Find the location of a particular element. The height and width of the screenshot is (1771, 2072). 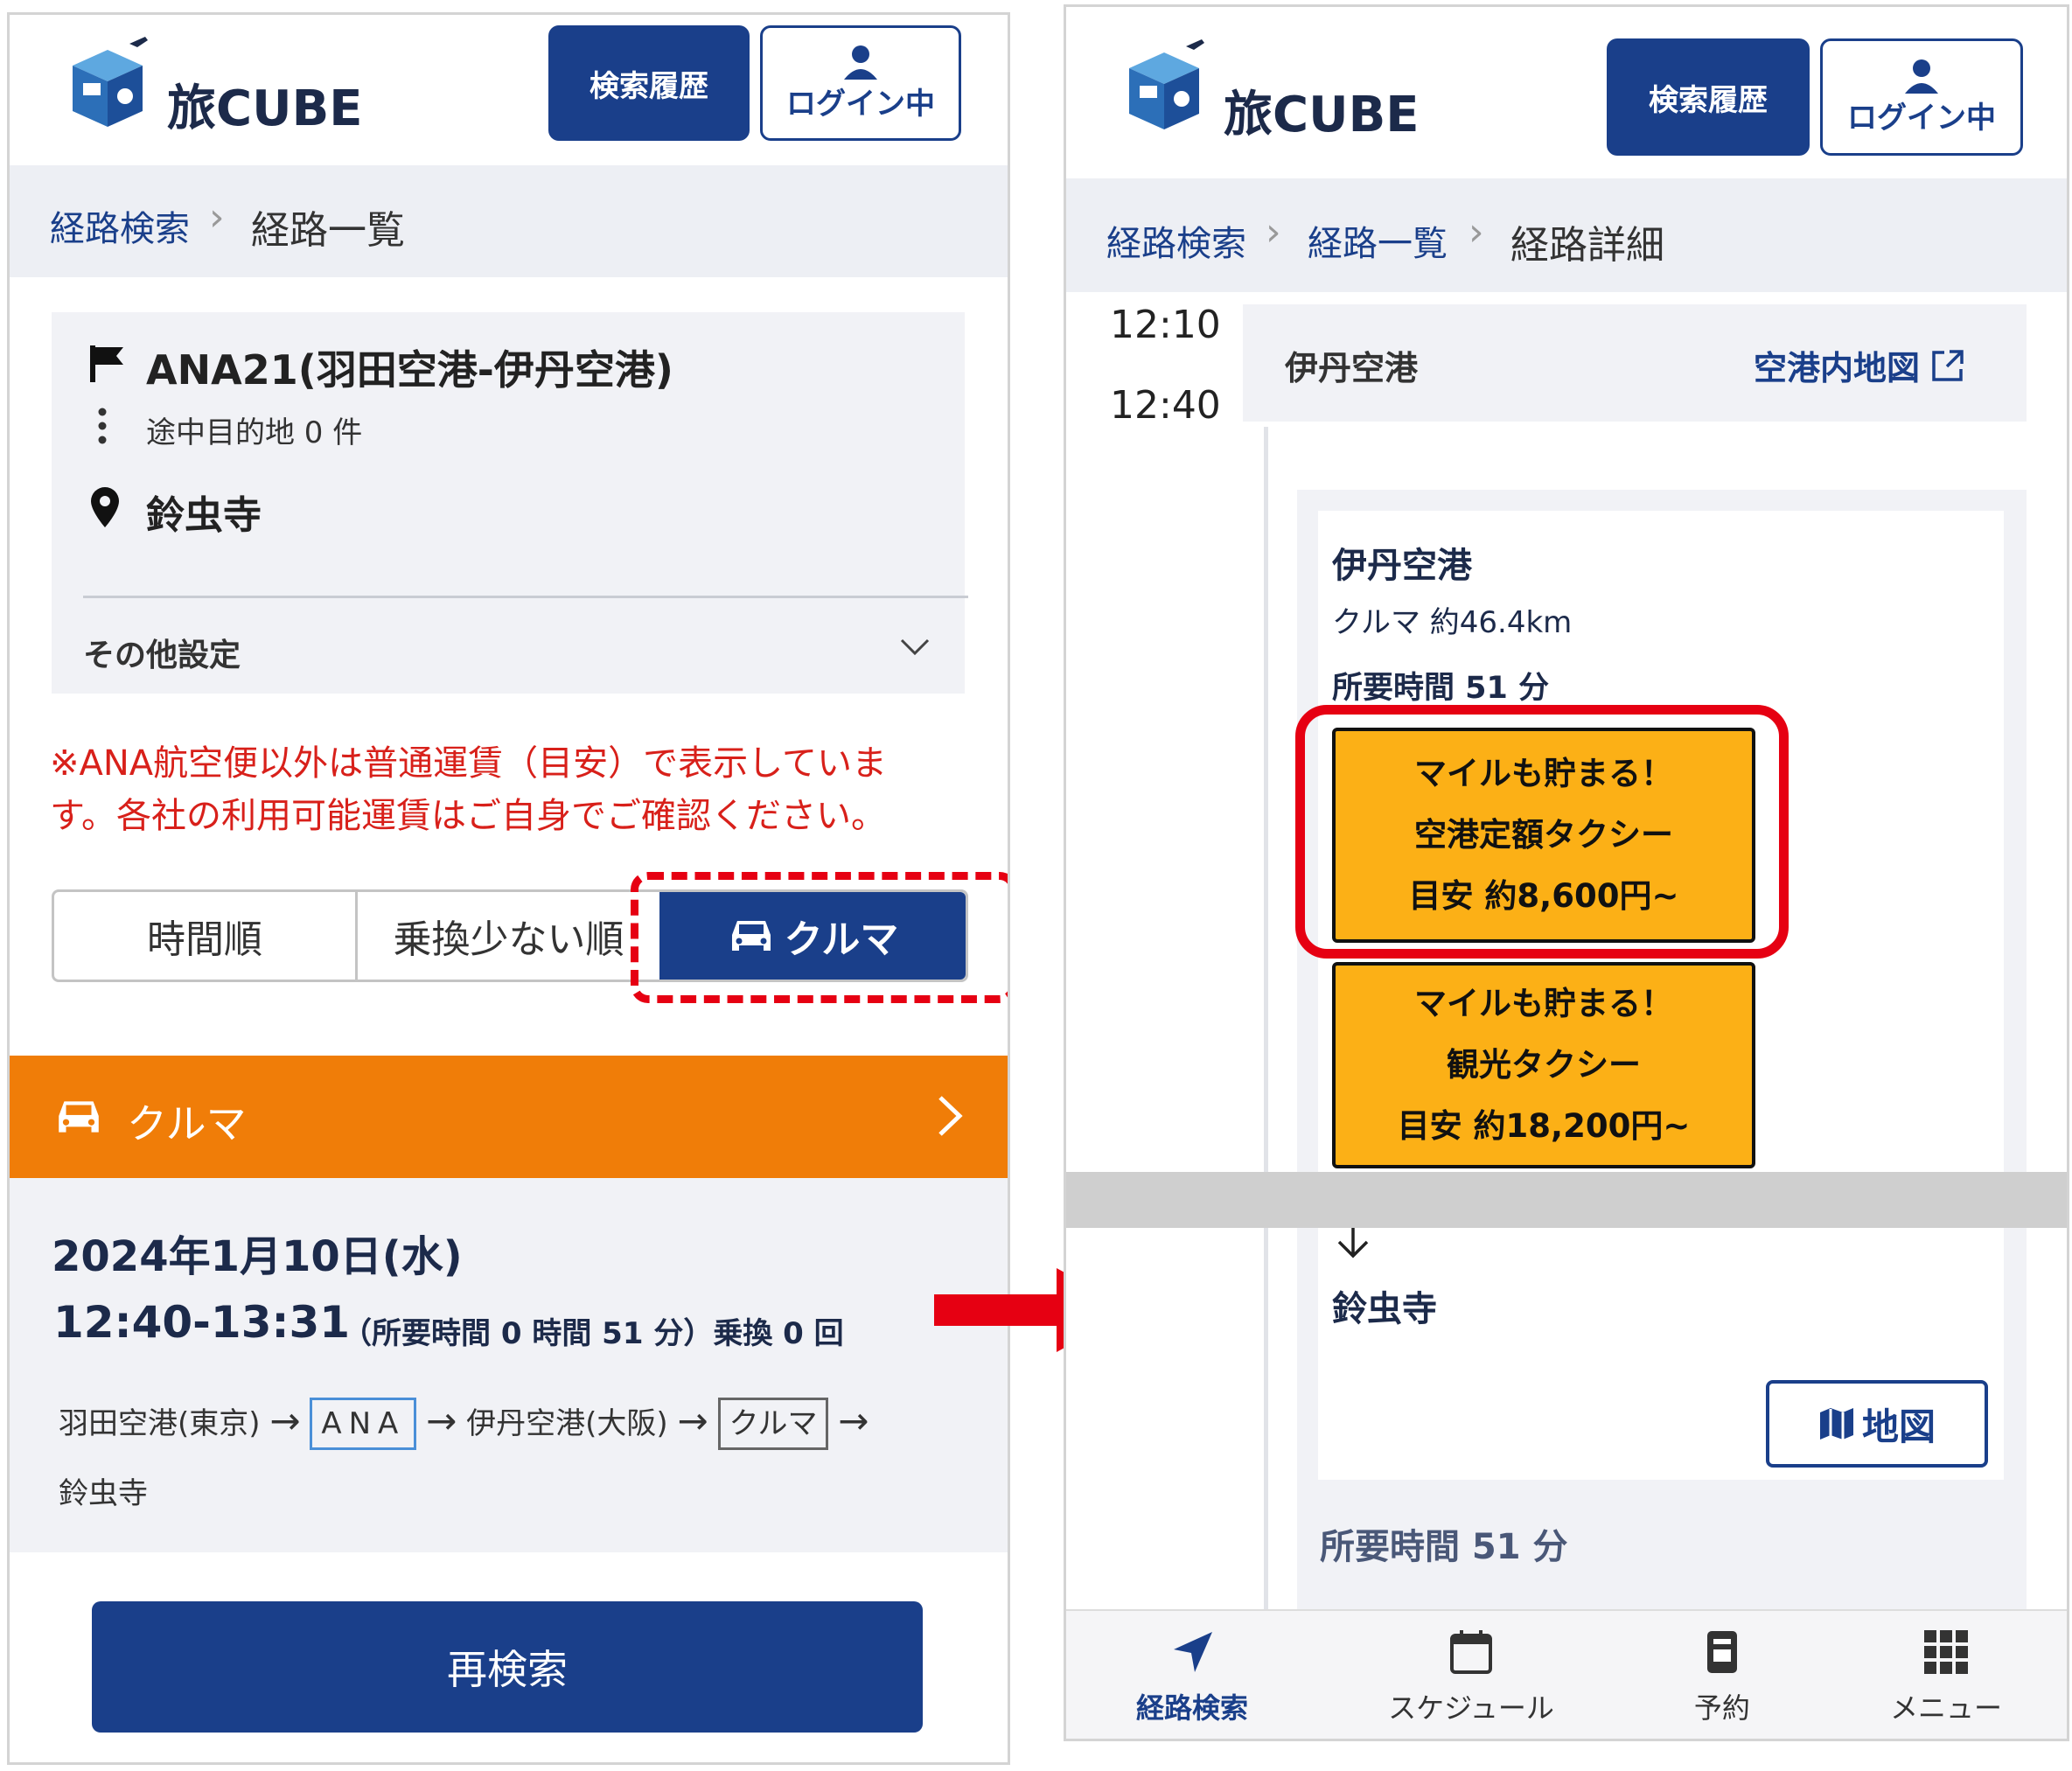

research-button: 再検索 is located at coordinates (507, 1667).